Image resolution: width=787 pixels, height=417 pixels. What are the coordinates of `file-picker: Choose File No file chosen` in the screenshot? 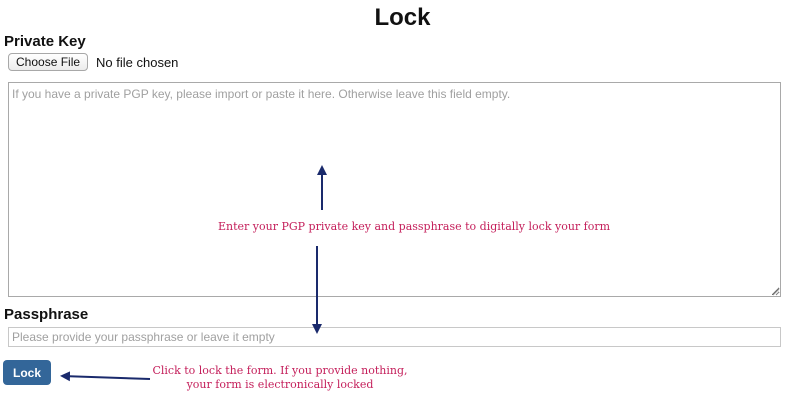 It's located at (93, 62).